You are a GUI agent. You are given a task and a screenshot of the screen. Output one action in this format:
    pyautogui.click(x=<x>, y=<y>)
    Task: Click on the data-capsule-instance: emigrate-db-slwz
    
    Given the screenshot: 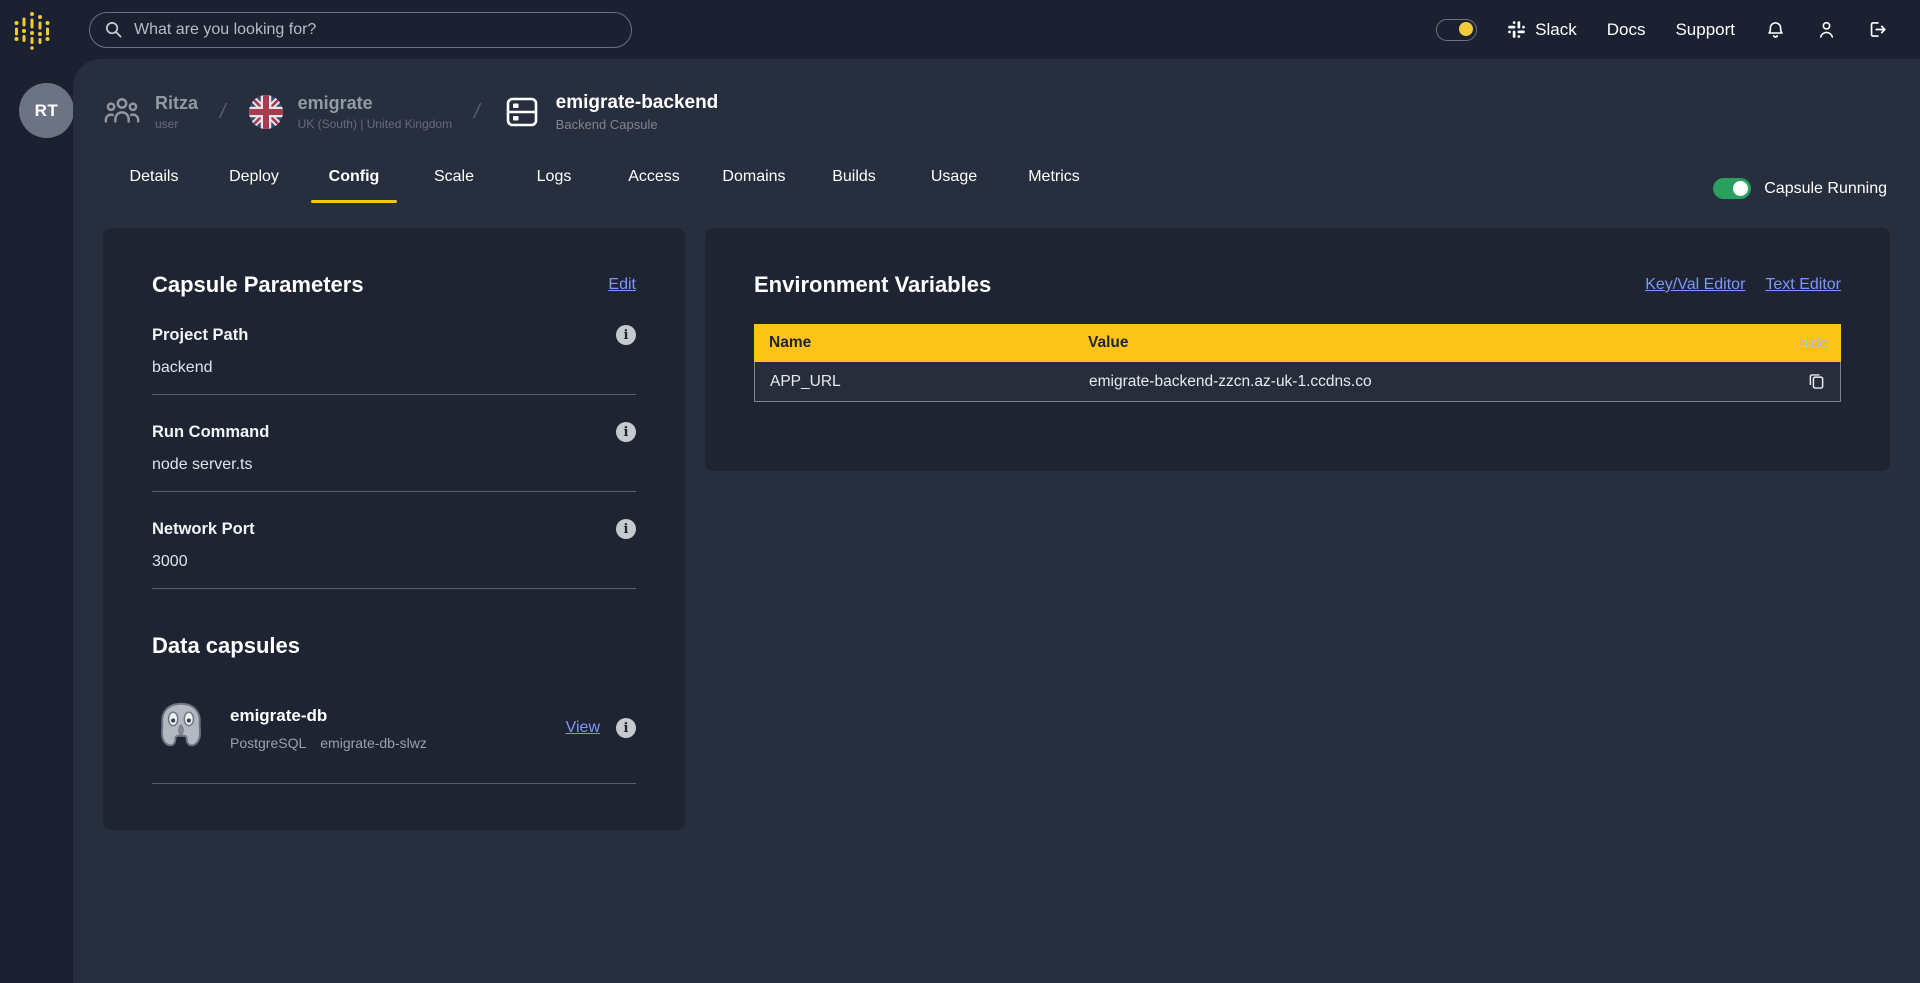 What is the action you would take?
    pyautogui.click(x=373, y=742)
    